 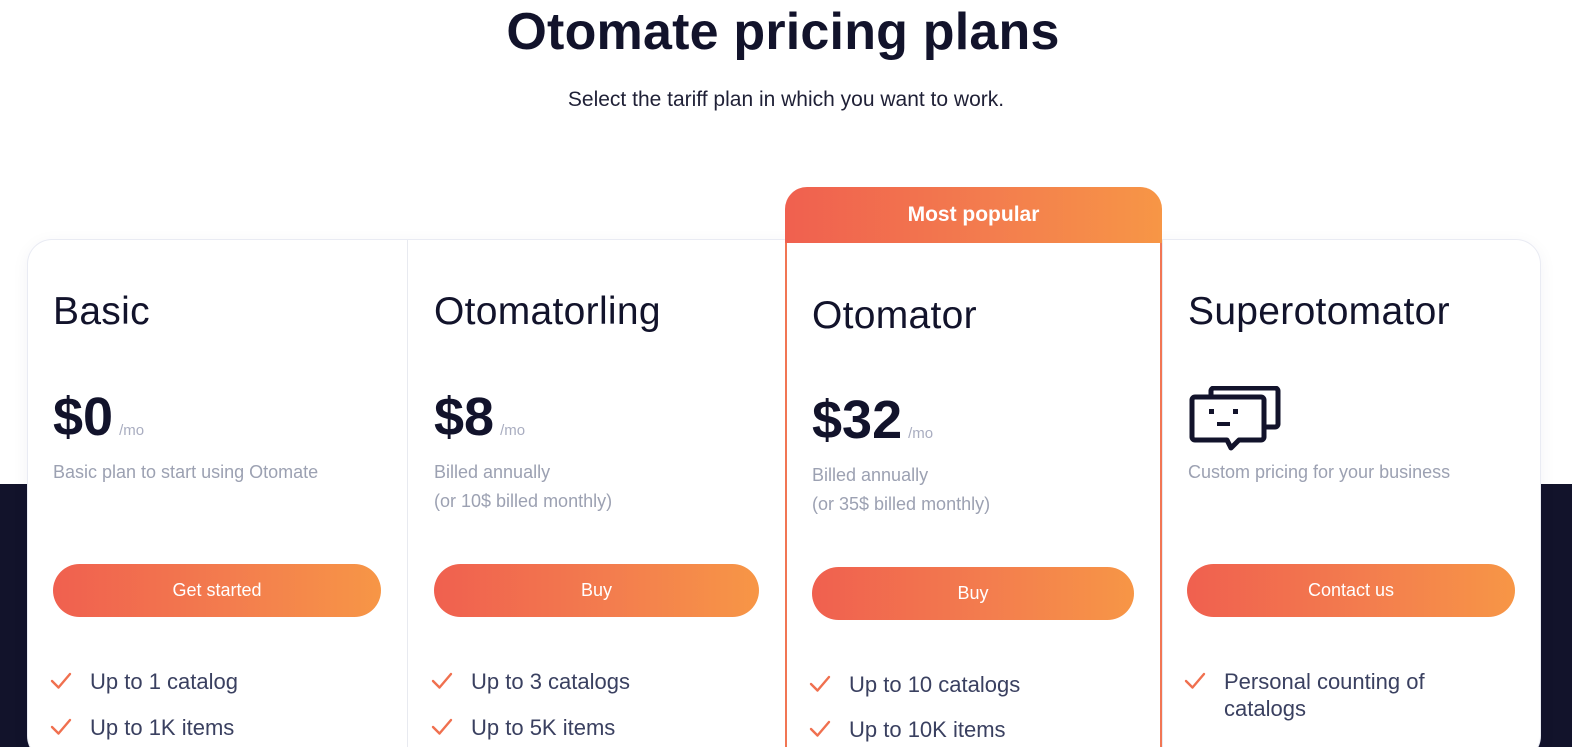 I want to click on feature-label: Up to 1K items, so click(x=162, y=727).